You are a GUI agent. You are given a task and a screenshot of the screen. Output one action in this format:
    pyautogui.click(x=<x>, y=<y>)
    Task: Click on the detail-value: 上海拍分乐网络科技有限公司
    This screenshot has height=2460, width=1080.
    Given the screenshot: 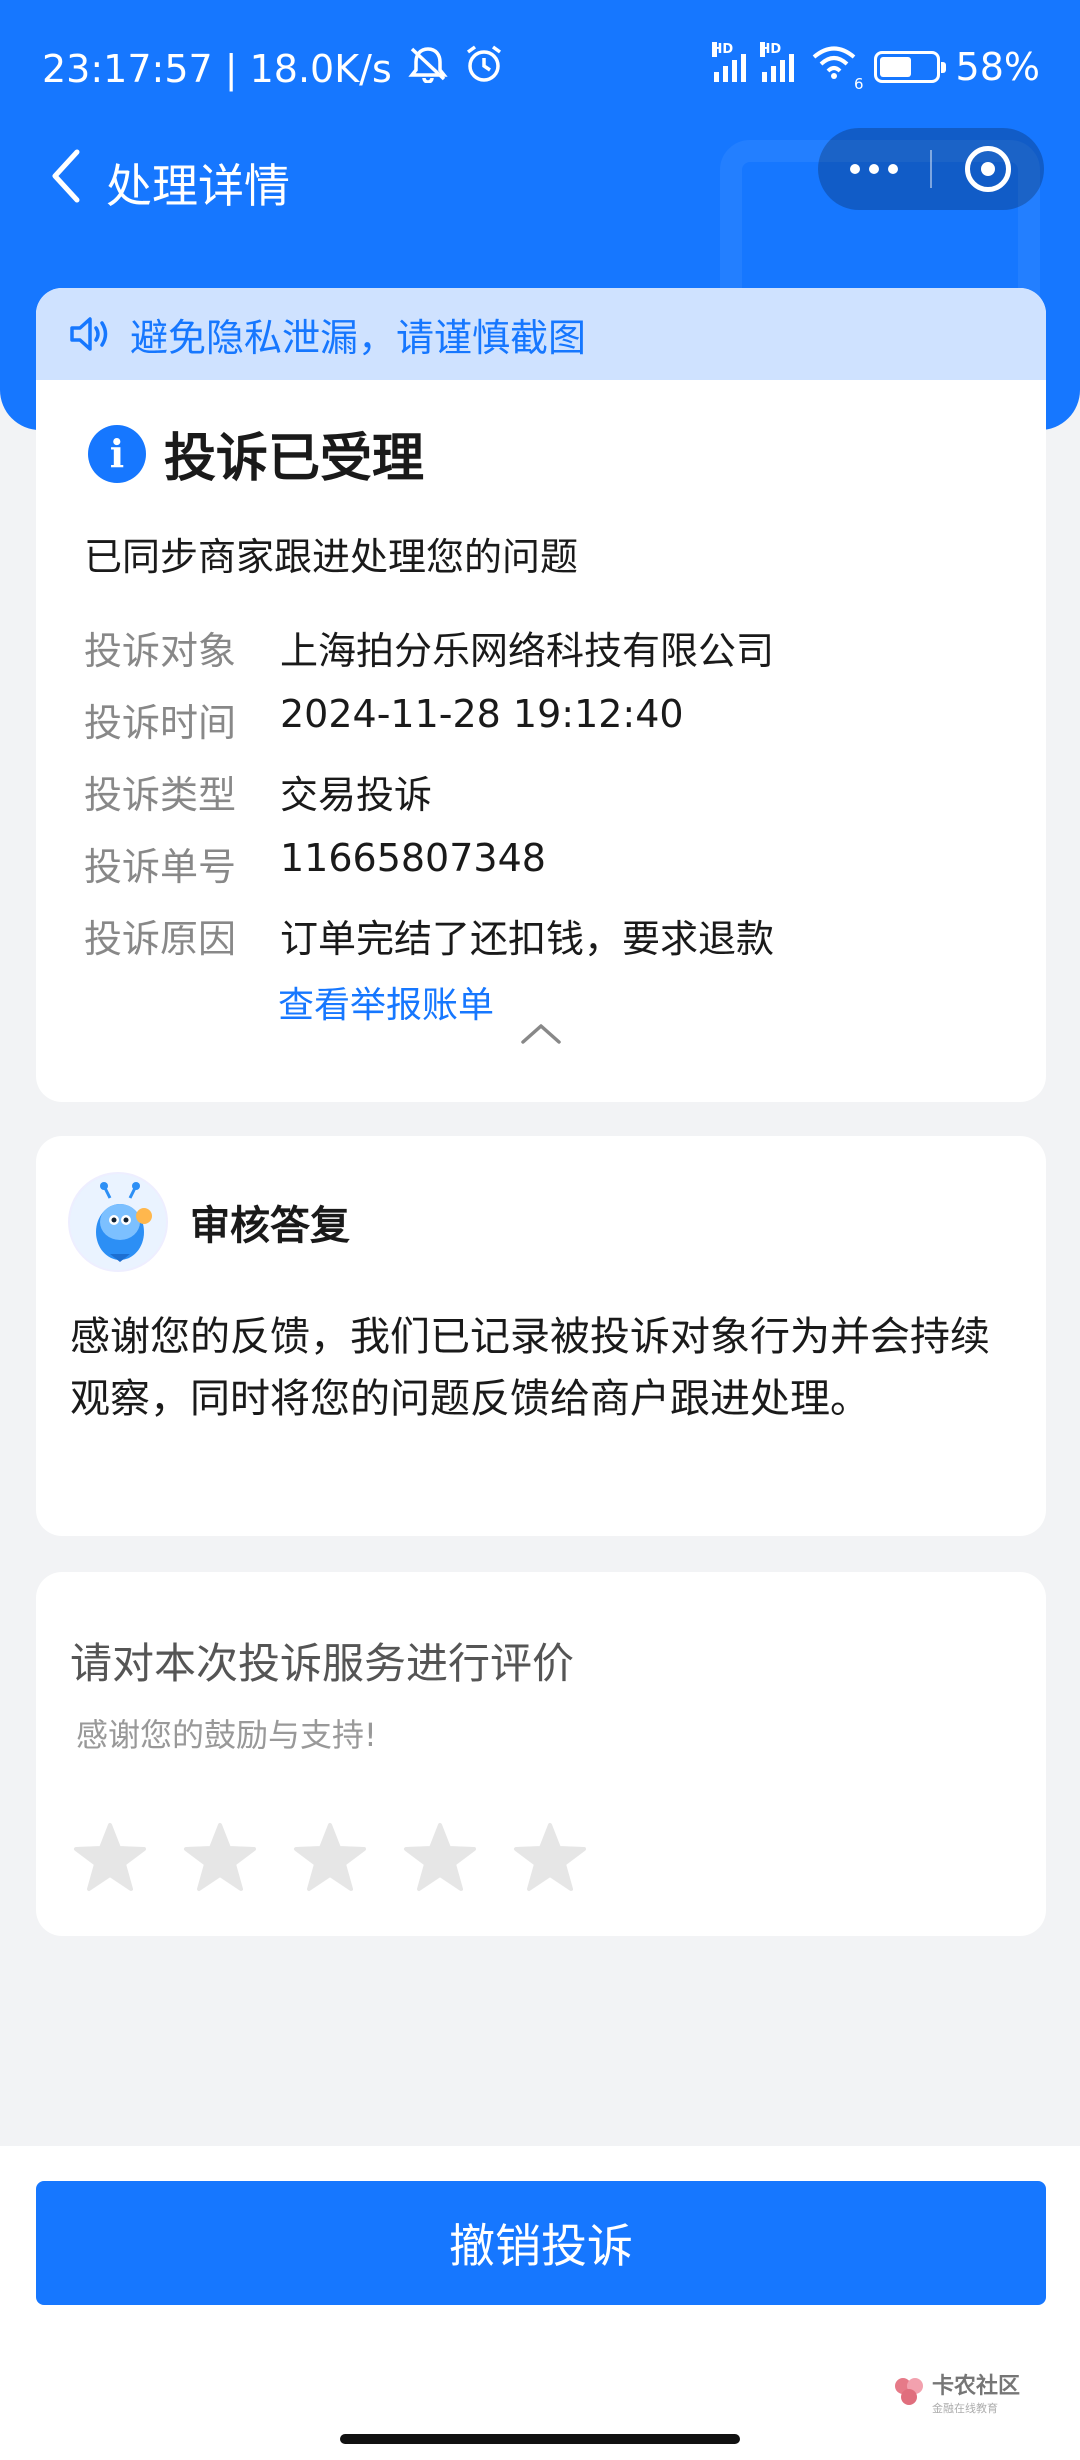 What is the action you would take?
    pyautogui.click(x=527, y=651)
    